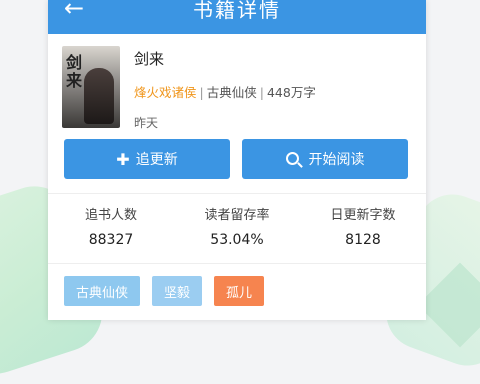 This screenshot has height=384, width=480. I want to click on follow-updates-label: 追更新, so click(156, 160).